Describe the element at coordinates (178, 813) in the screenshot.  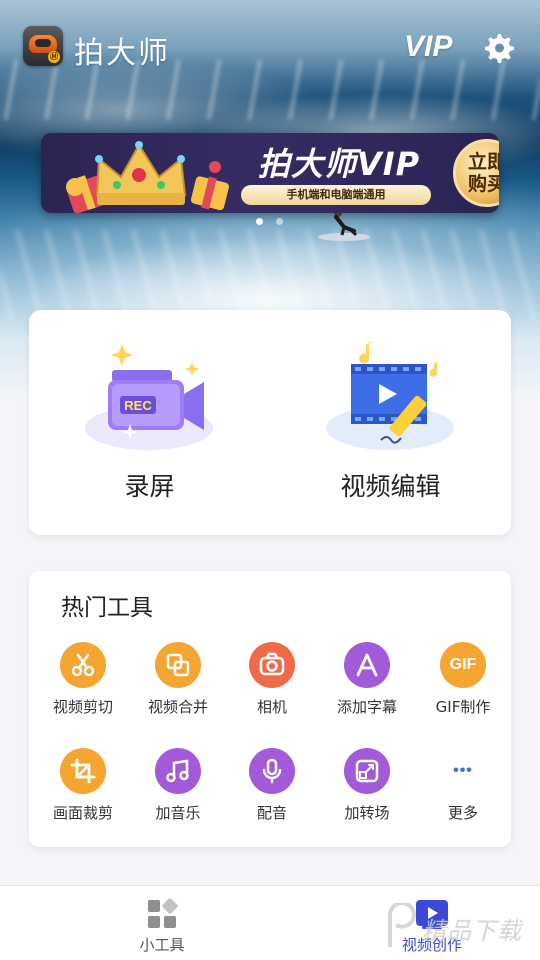
I see `tool-label: 加音乐` at that location.